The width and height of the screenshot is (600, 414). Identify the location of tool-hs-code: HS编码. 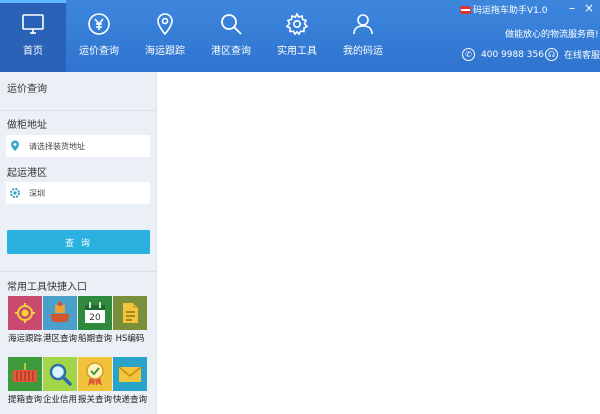
(130, 320).